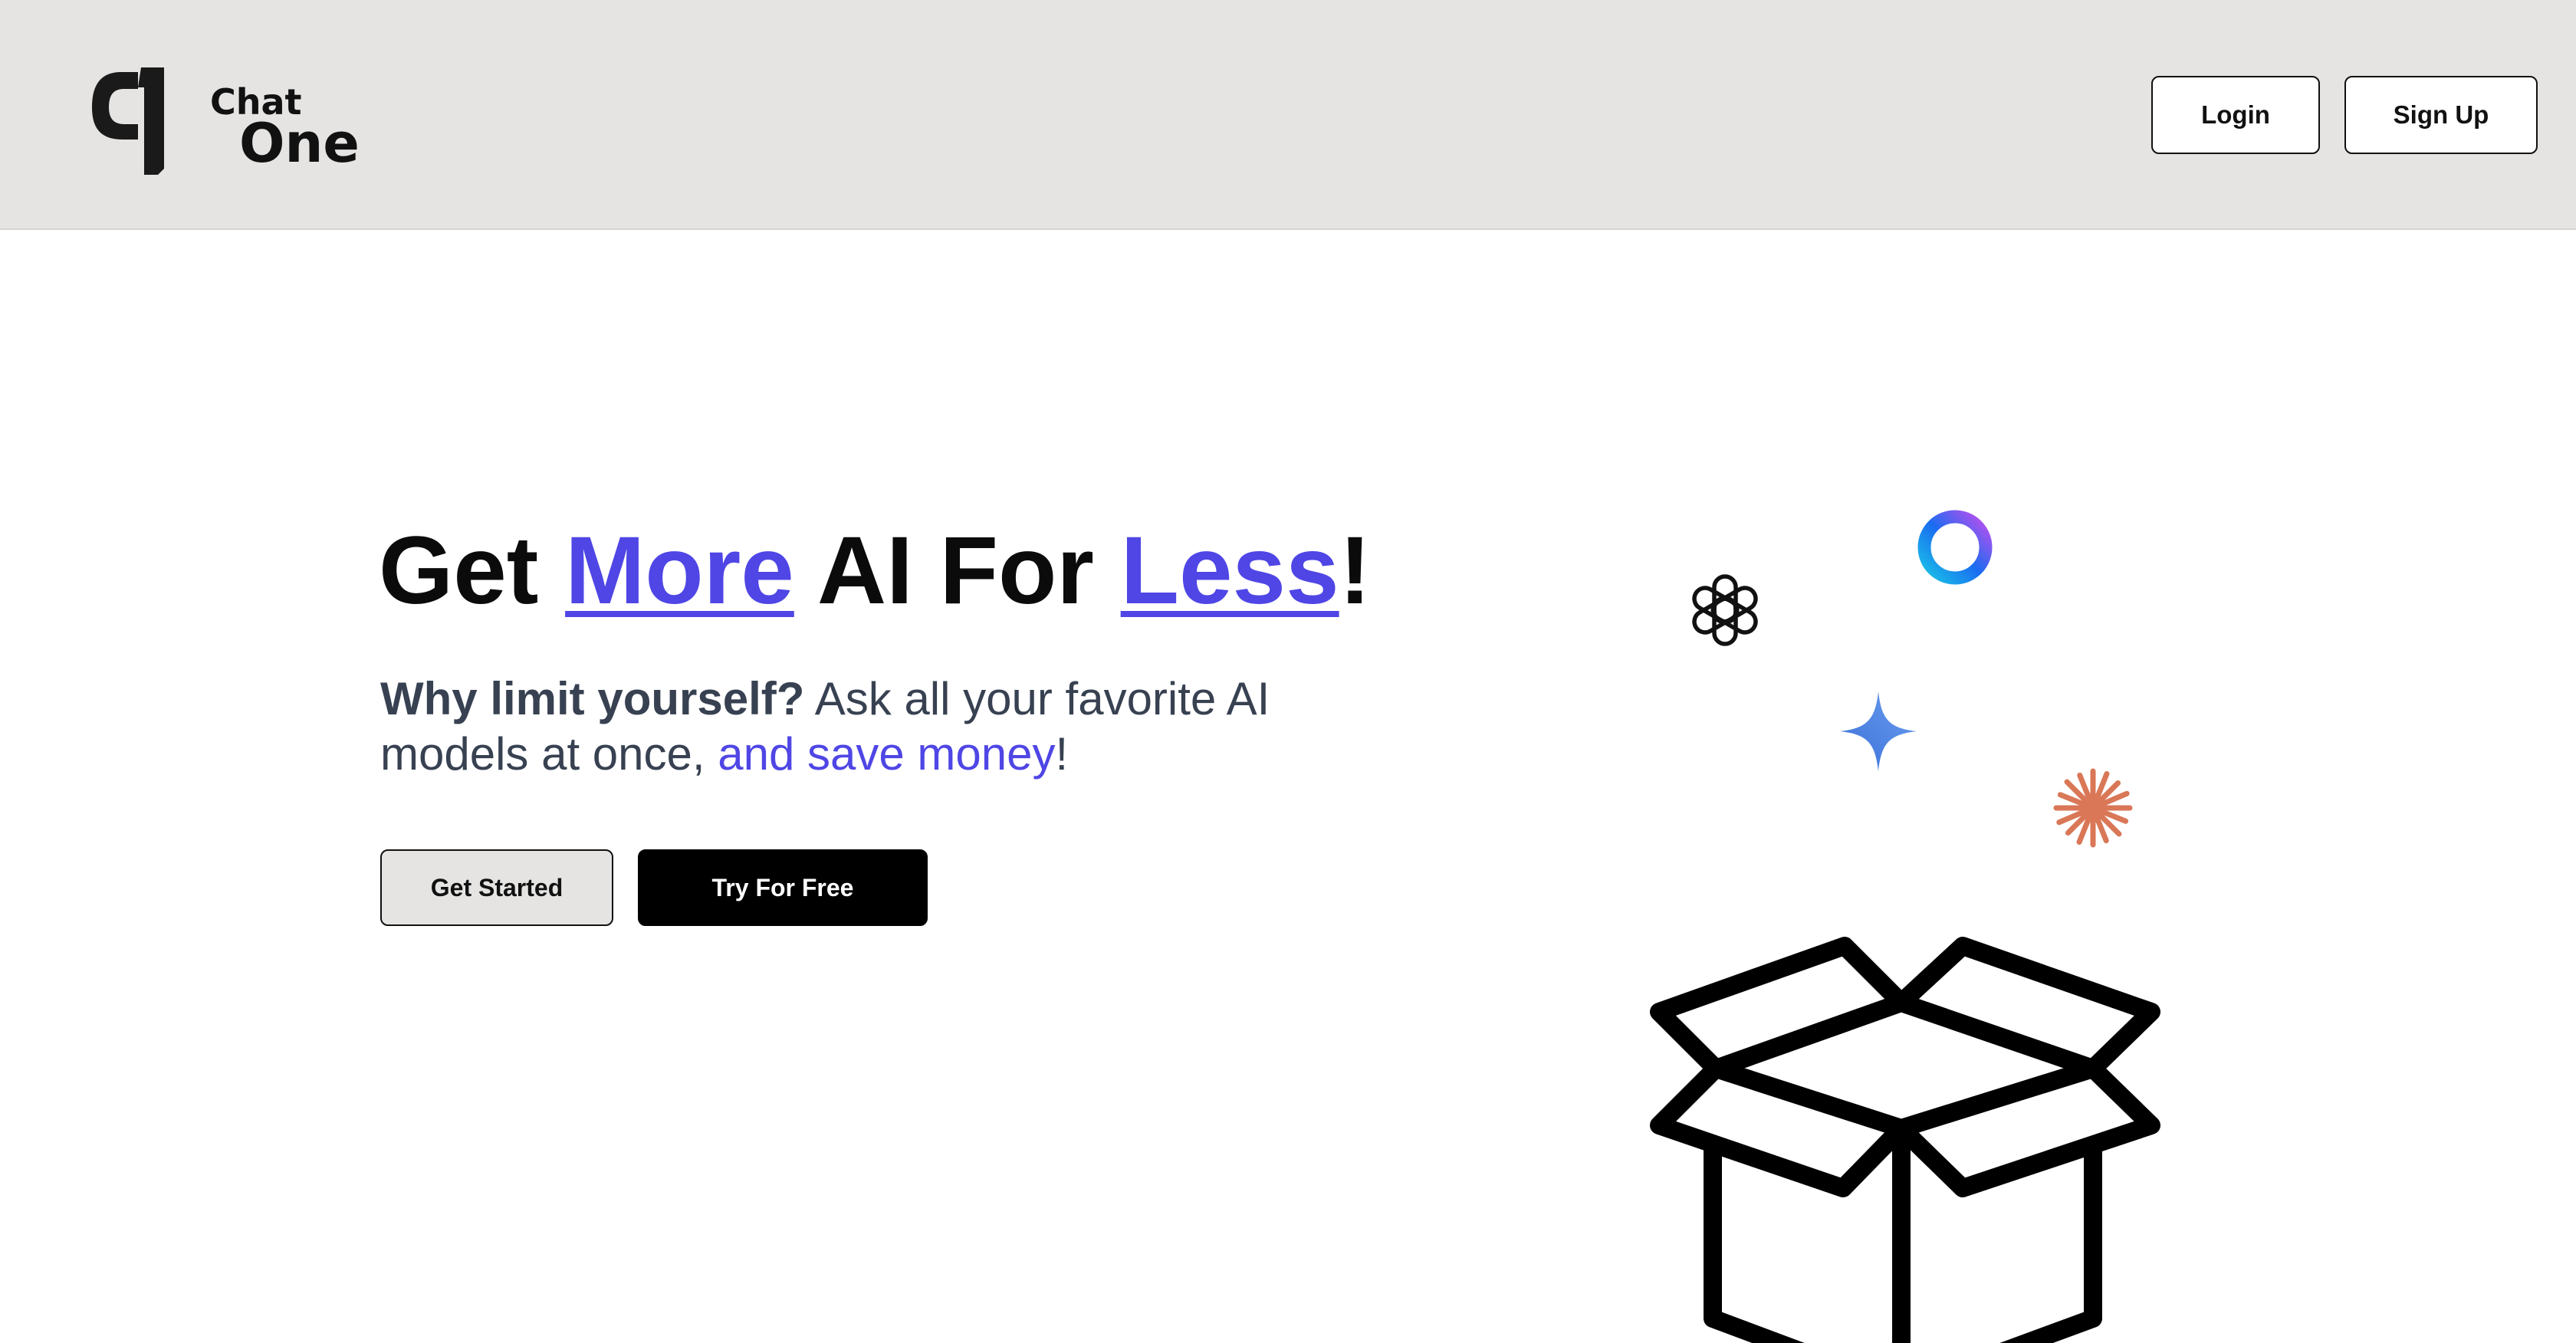 The height and width of the screenshot is (1343, 2576). I want to click on try-for-free-button: Try For Free, so click(783, 888).